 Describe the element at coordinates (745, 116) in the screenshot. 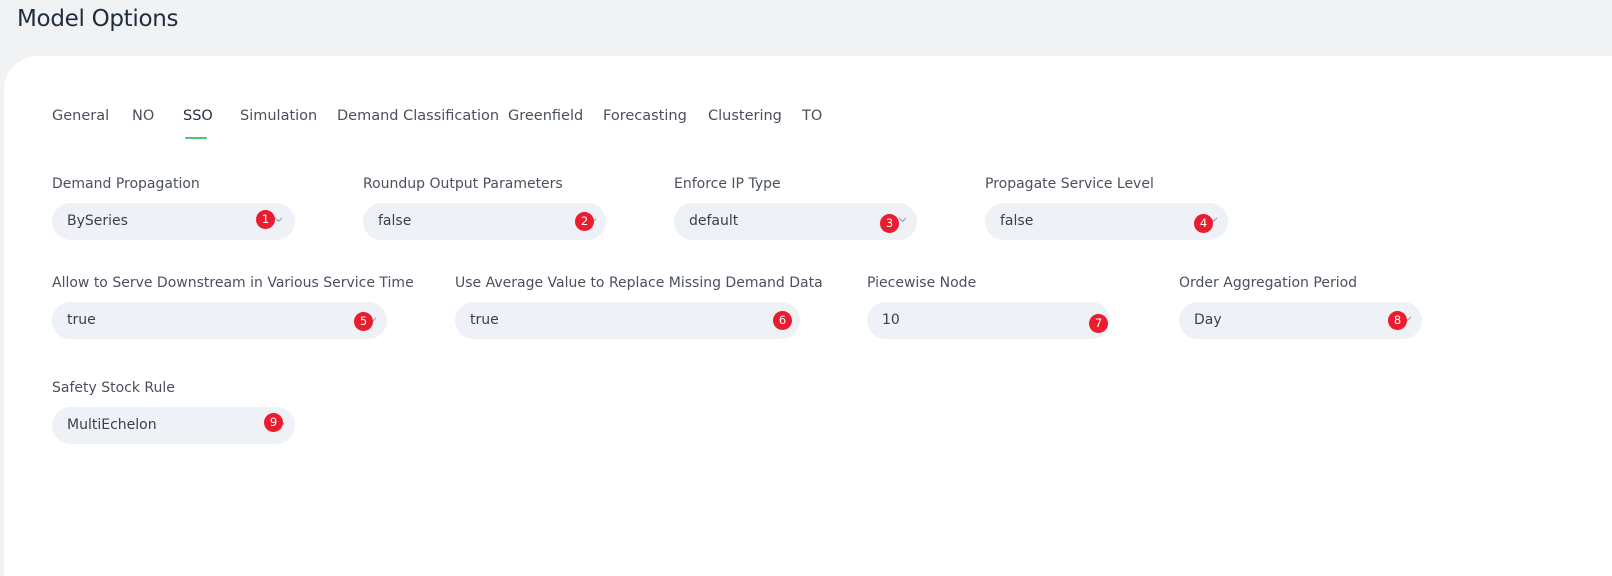

I see `tab-clustering: Clustering` at that location.